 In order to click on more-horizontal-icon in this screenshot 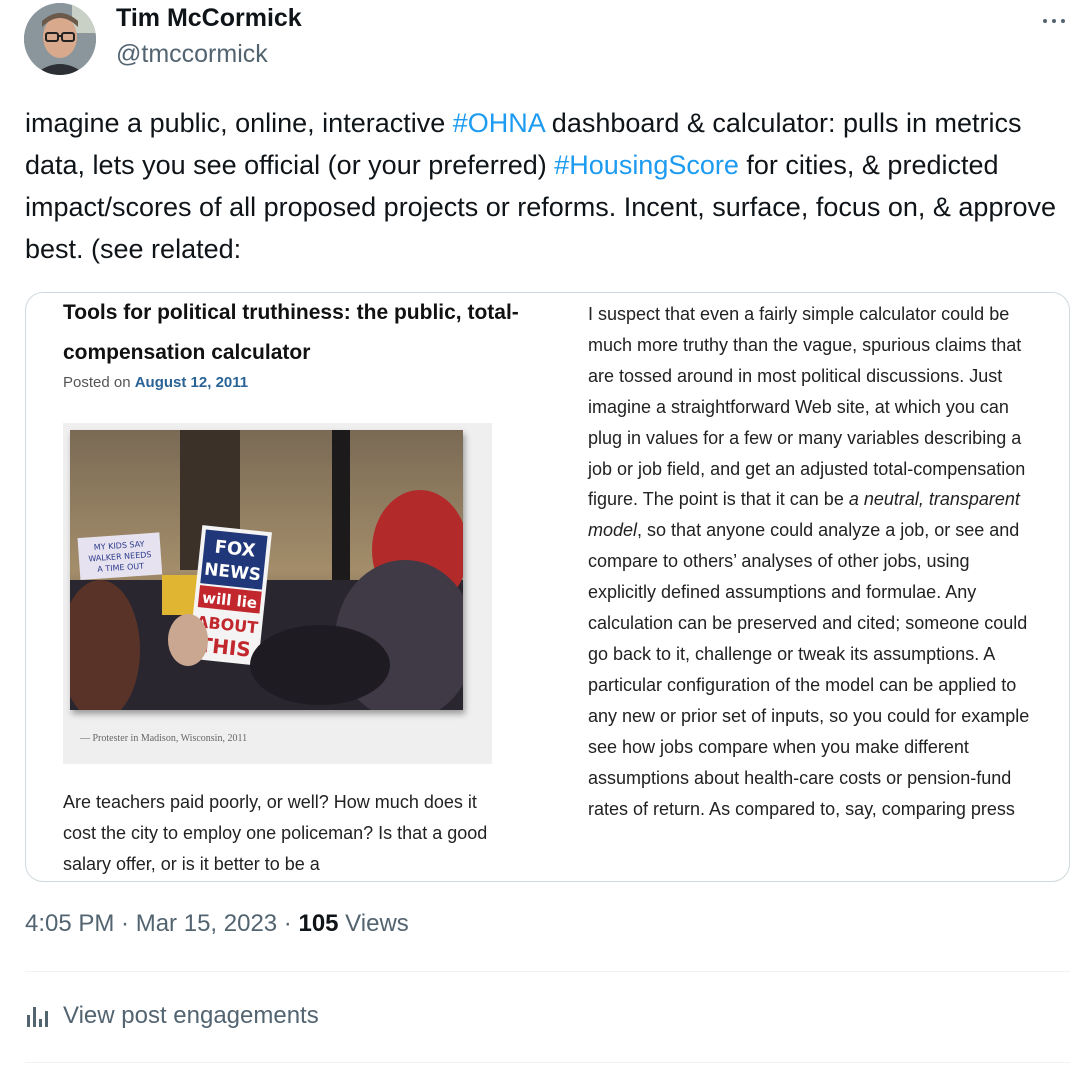, I will do `click(1054, 19)`.